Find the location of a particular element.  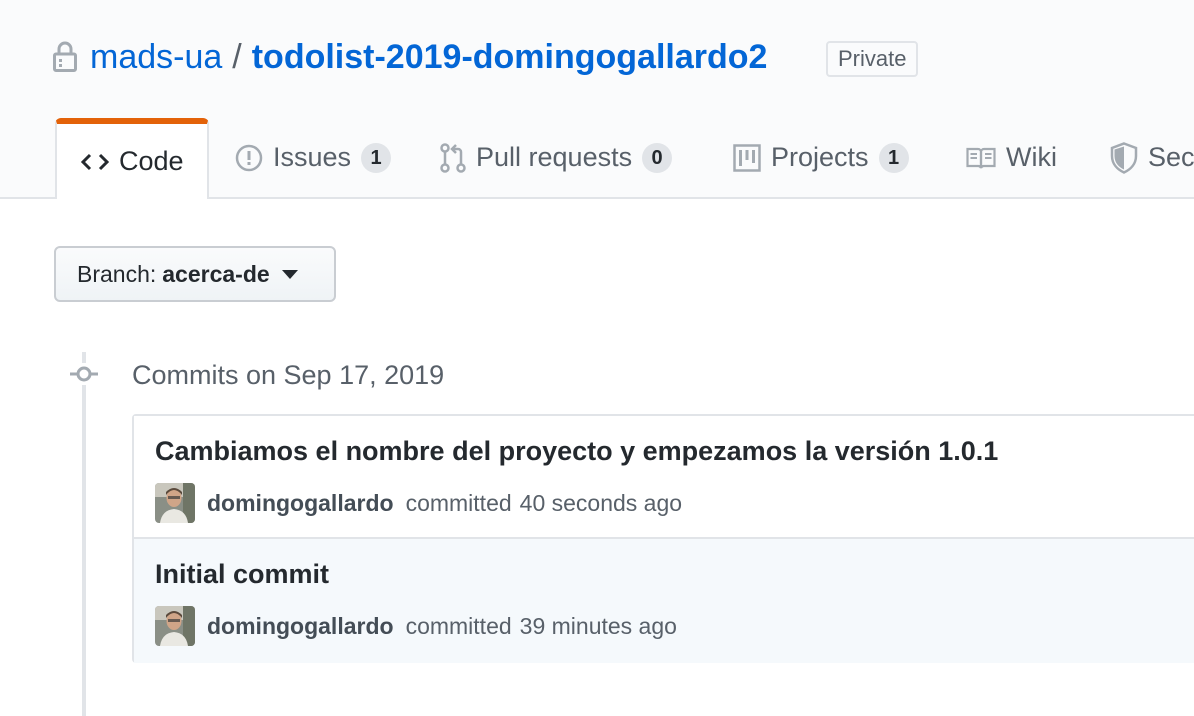

commit-meta: domingogallardo committed 39 minutes ago is located at coordinates (416, 626).